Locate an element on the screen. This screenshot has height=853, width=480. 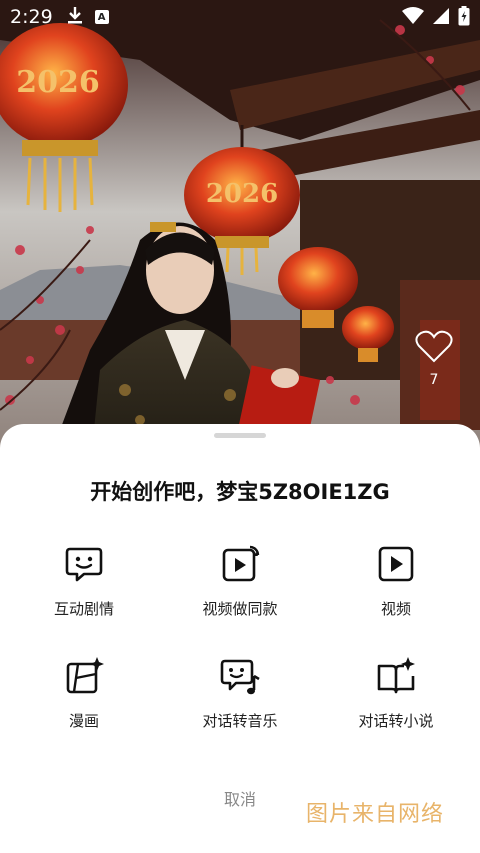
option-label: 视频做同款 is located at coordinates (240, 609).